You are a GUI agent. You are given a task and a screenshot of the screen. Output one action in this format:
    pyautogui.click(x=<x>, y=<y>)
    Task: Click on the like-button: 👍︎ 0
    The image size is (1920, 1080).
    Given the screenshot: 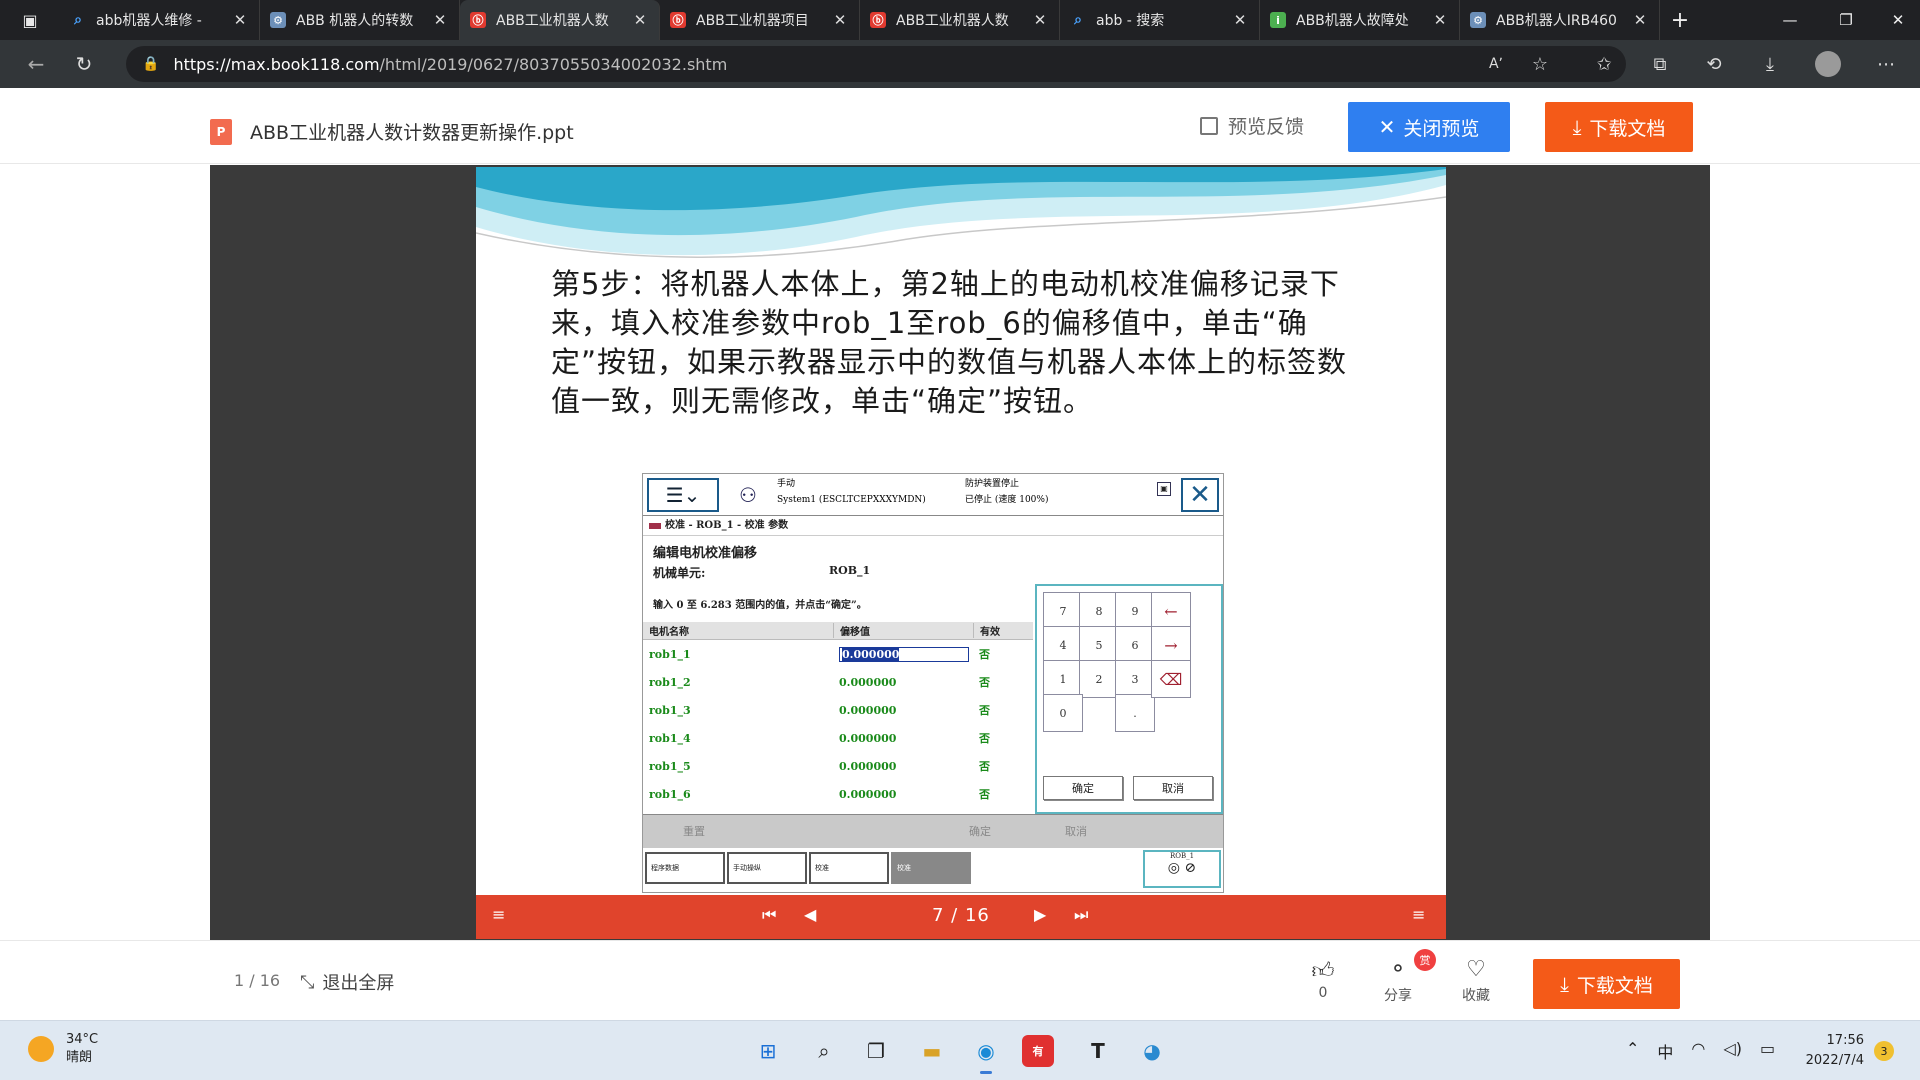 What is the action you would take?
    pyautogui.click(x=1323, y=979)
    